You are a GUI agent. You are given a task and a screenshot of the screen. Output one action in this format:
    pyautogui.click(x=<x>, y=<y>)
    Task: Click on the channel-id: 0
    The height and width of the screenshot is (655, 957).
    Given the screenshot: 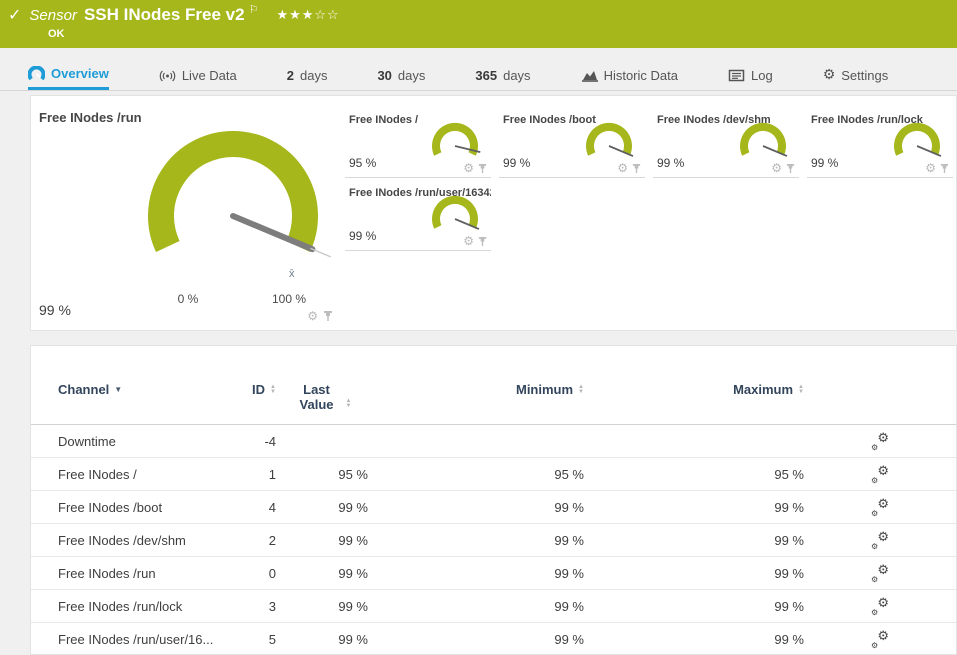 What is the action you would take?
    pyautogui.click(x=272, y=573)
    